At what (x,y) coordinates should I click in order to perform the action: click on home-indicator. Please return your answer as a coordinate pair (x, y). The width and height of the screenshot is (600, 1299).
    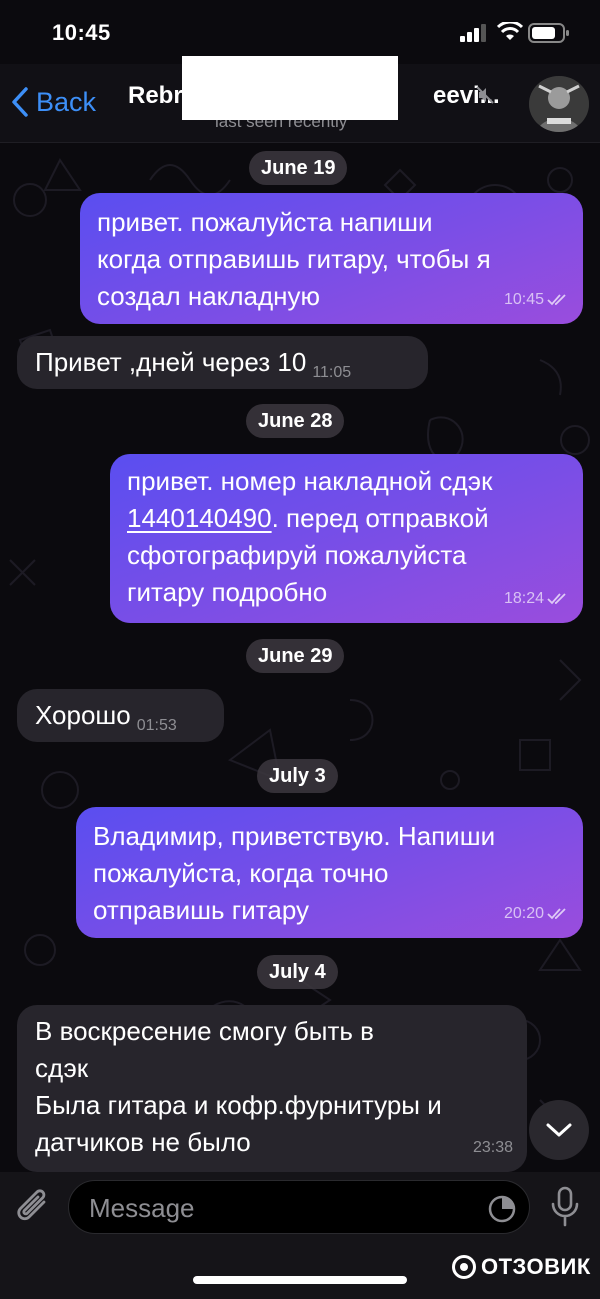
    Looking at the image, I should click on (300, 1280).